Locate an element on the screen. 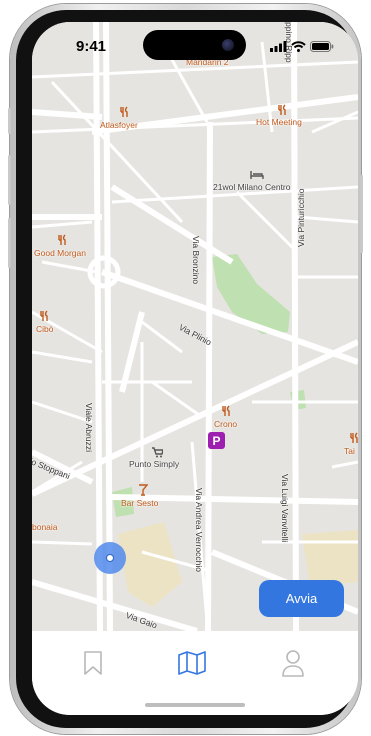  street-label: Via Luigi Vanvitelli is located at coordinates (285, 508).